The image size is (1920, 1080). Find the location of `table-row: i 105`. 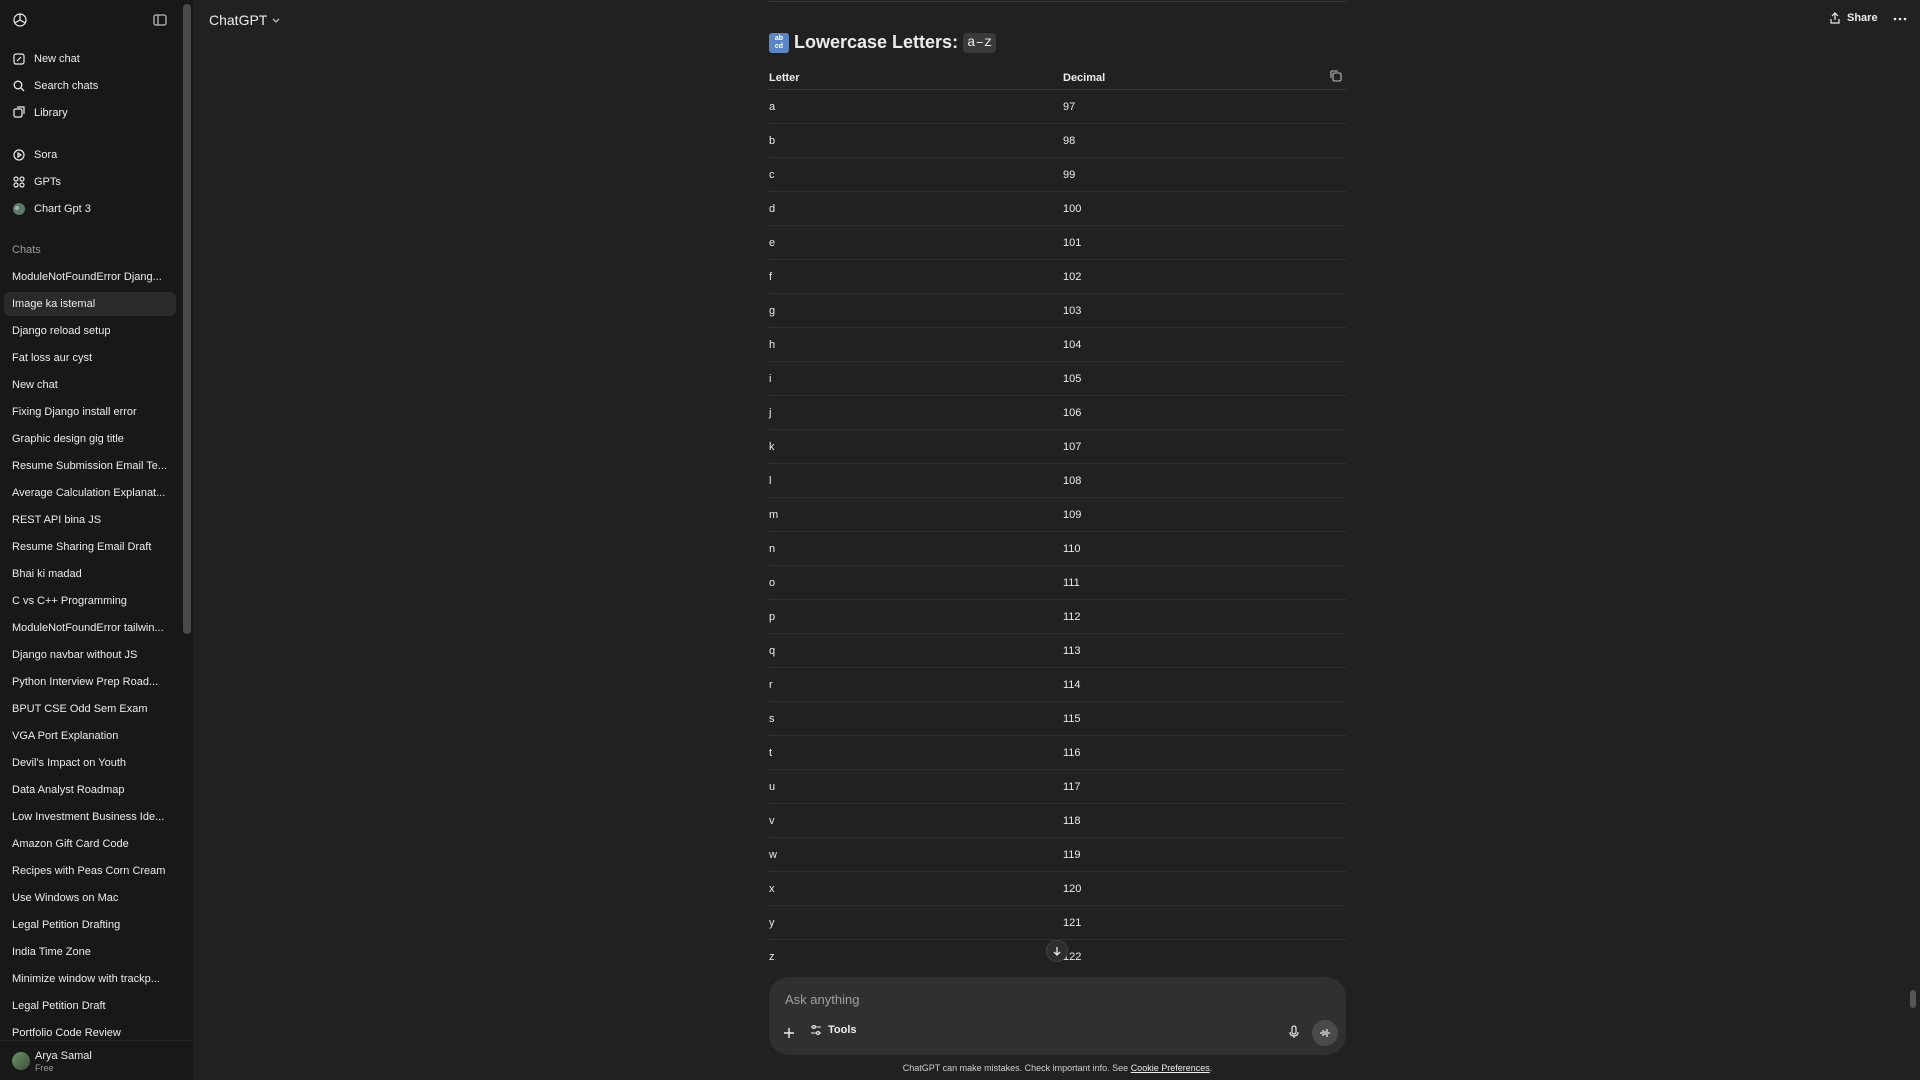

table-row: i 105 is located at coordinates (1057, 379).